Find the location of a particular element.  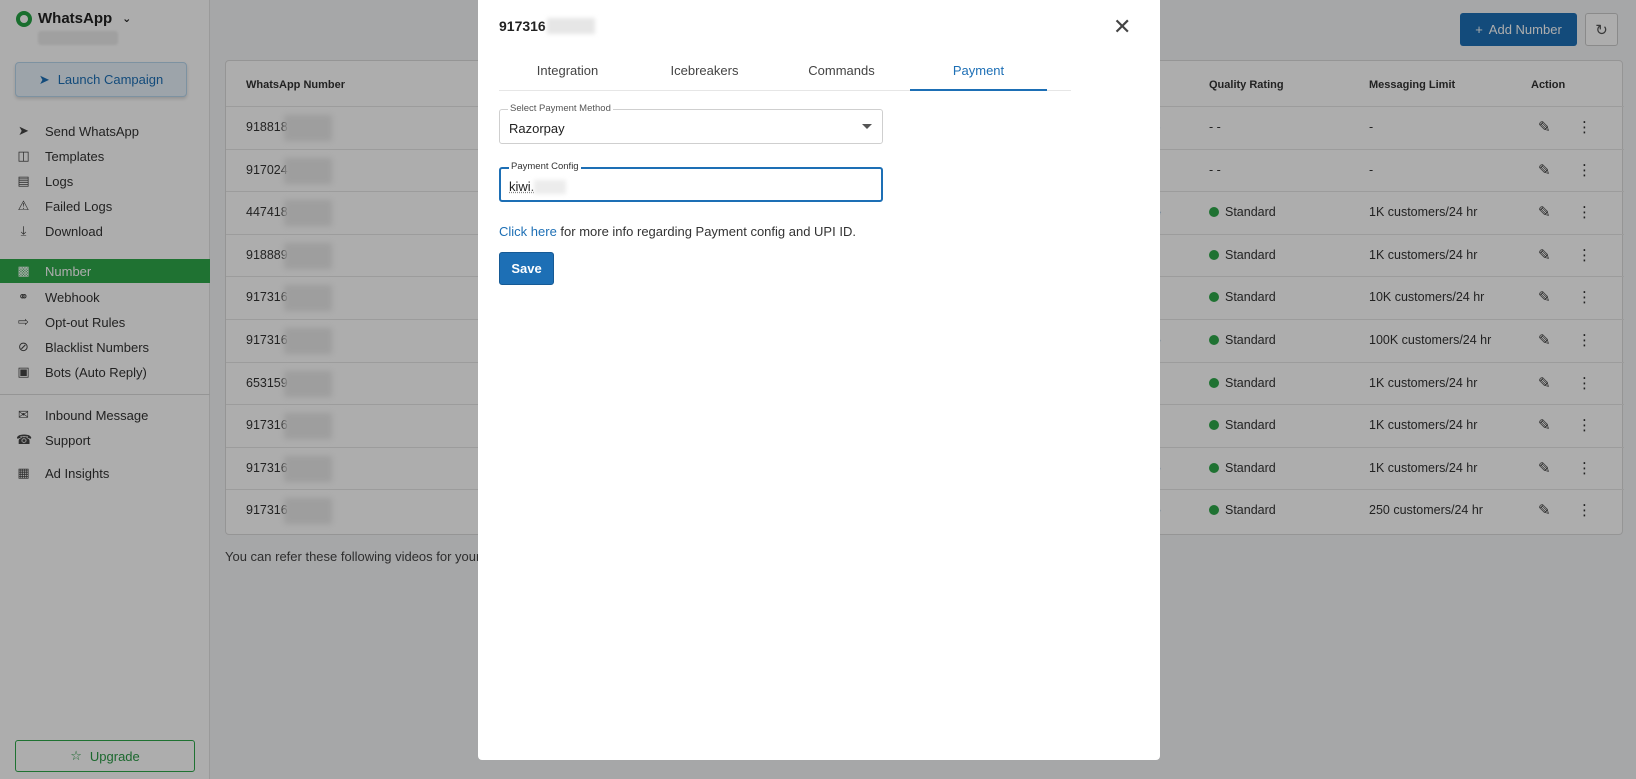

payment-method-label: Select Payment Method is located at coordinates (560, 108).